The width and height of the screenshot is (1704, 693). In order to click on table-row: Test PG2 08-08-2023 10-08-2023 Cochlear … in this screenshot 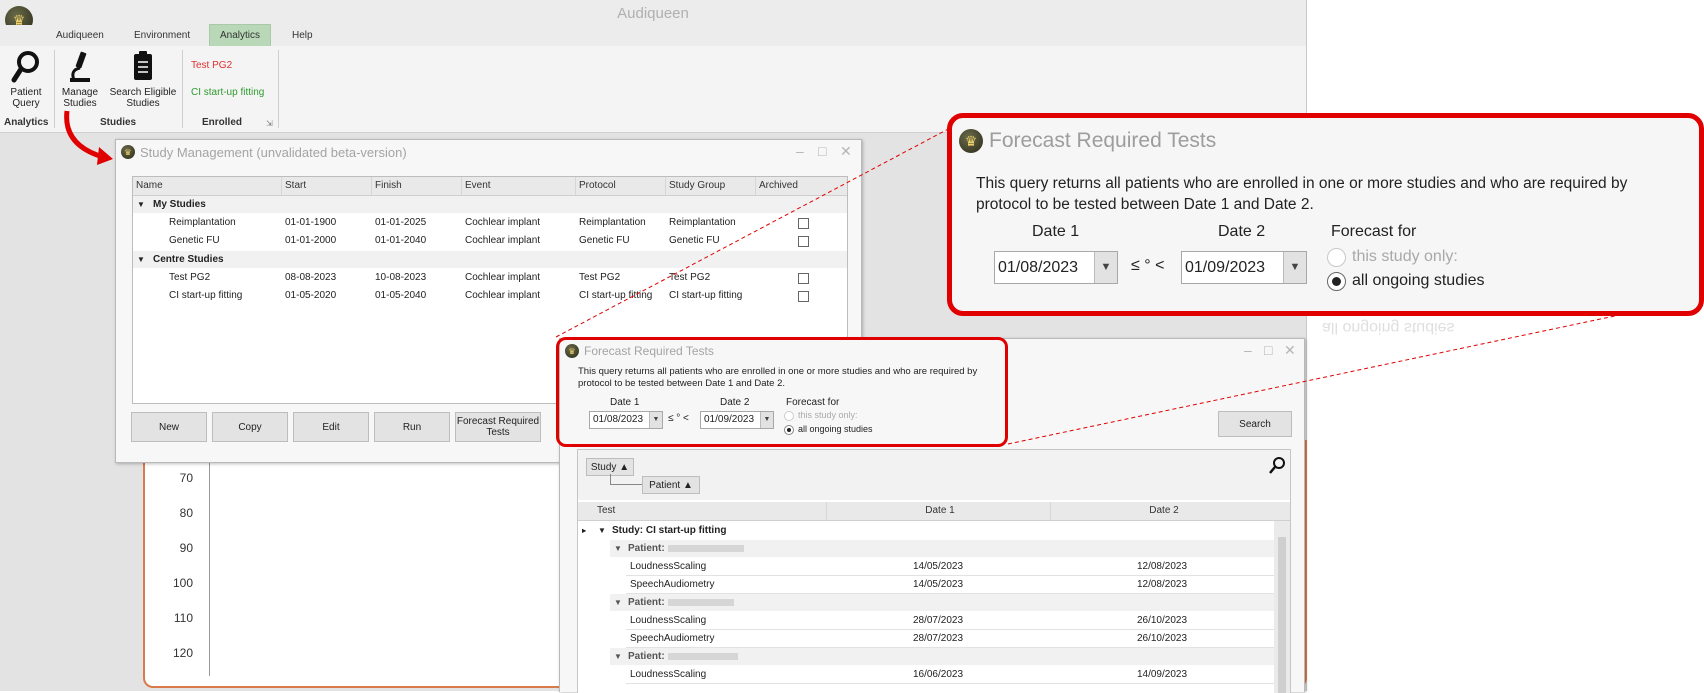, I will do `click(490, 277)`.